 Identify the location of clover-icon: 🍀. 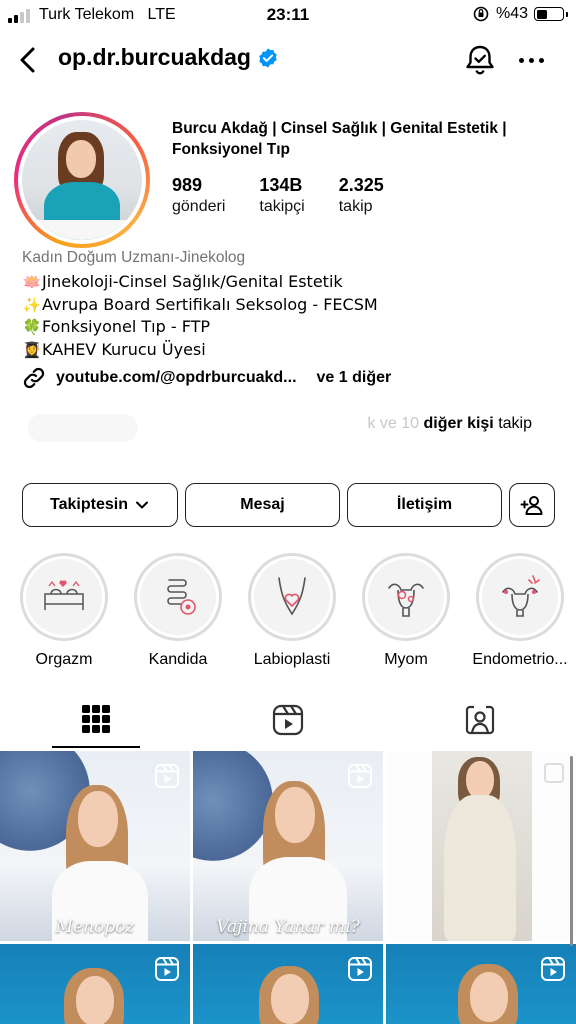
(32, 327).